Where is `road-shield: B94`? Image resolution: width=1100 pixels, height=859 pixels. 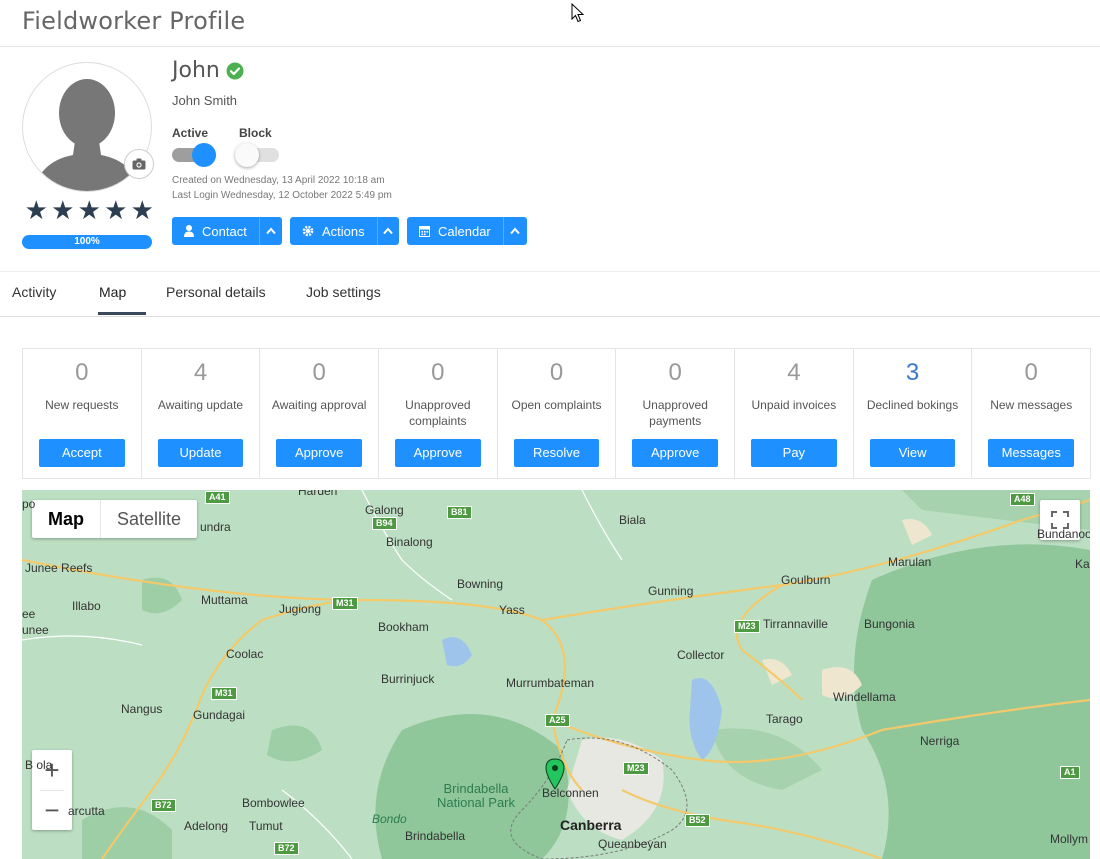
road-shield: B94 is located at coordinates (384, 523).